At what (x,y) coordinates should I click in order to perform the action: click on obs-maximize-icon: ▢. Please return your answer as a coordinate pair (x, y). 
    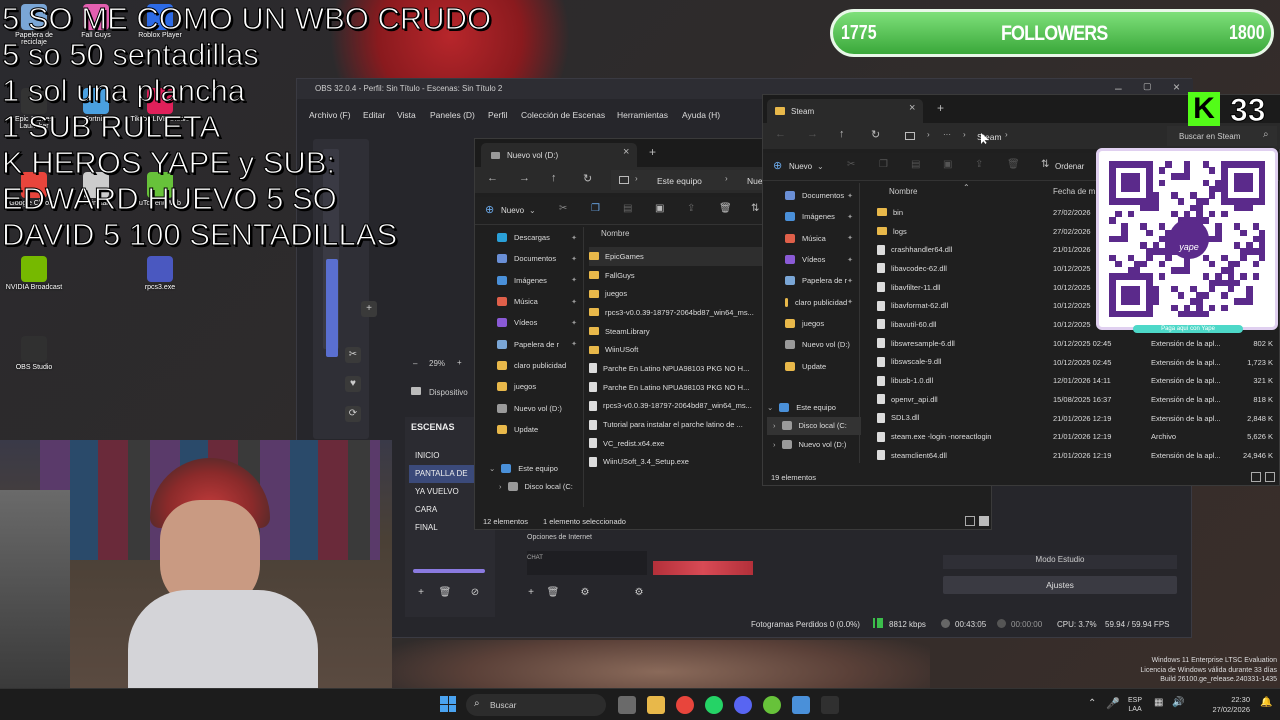
    Looking at the image, I should click on (1147, 86).